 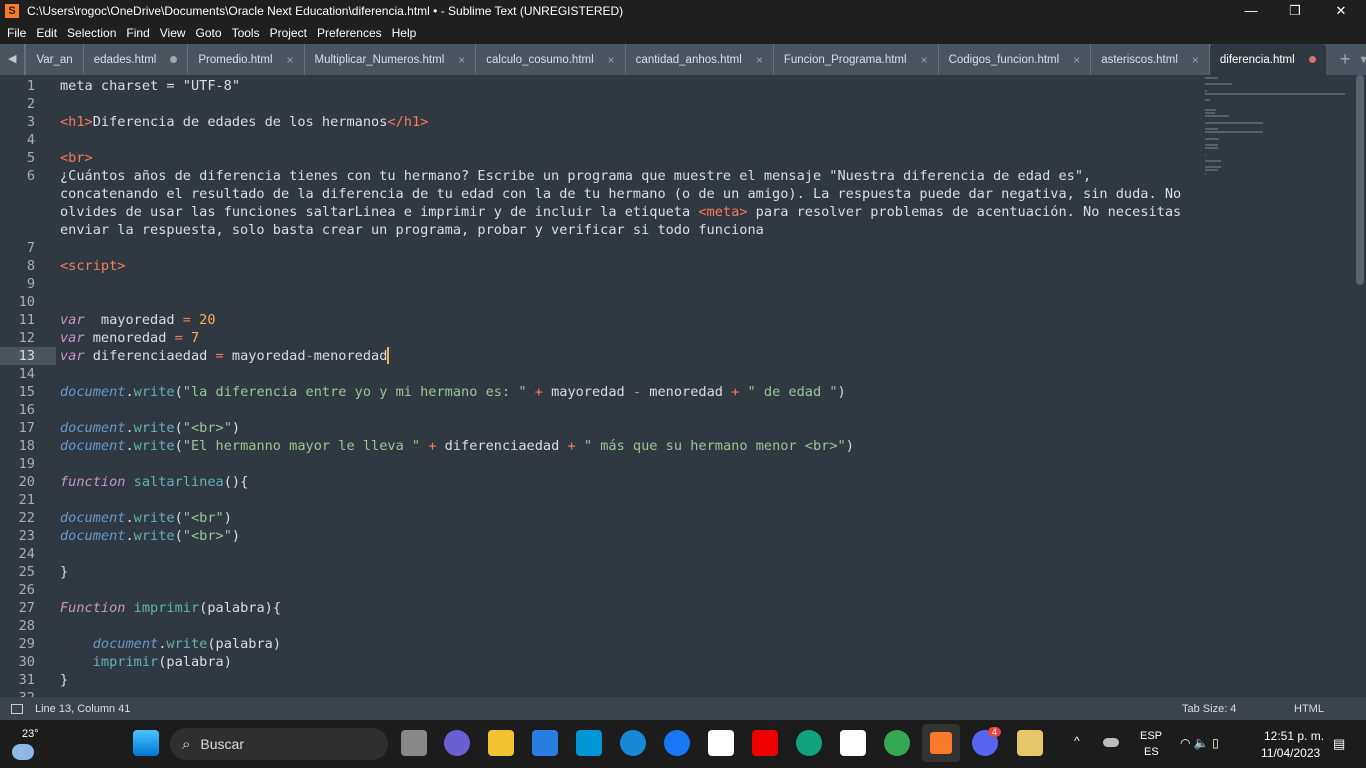 I want to click on menu-preferences: Preferences, so click(x=349, y=33).